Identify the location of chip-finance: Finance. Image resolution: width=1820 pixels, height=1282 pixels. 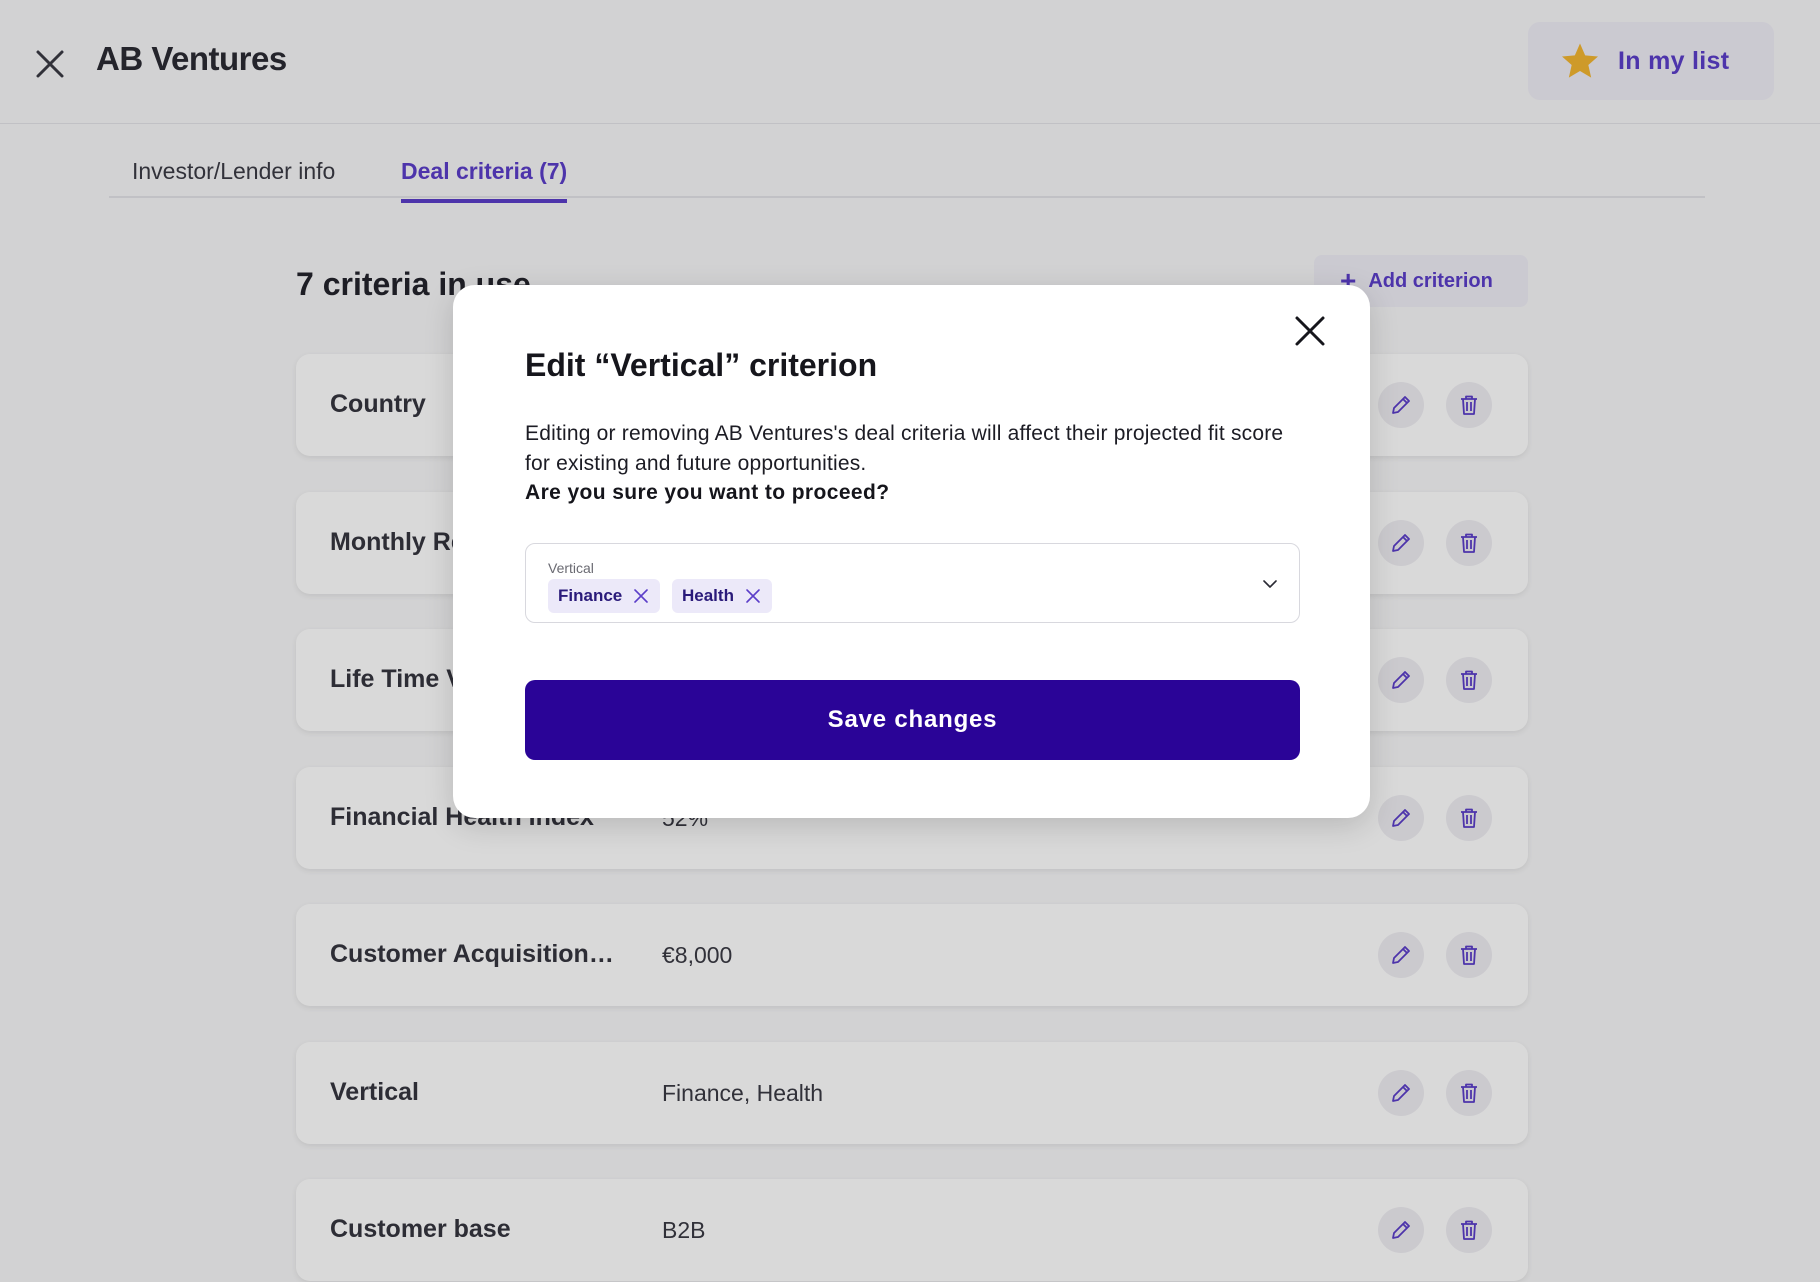
(604, 596).